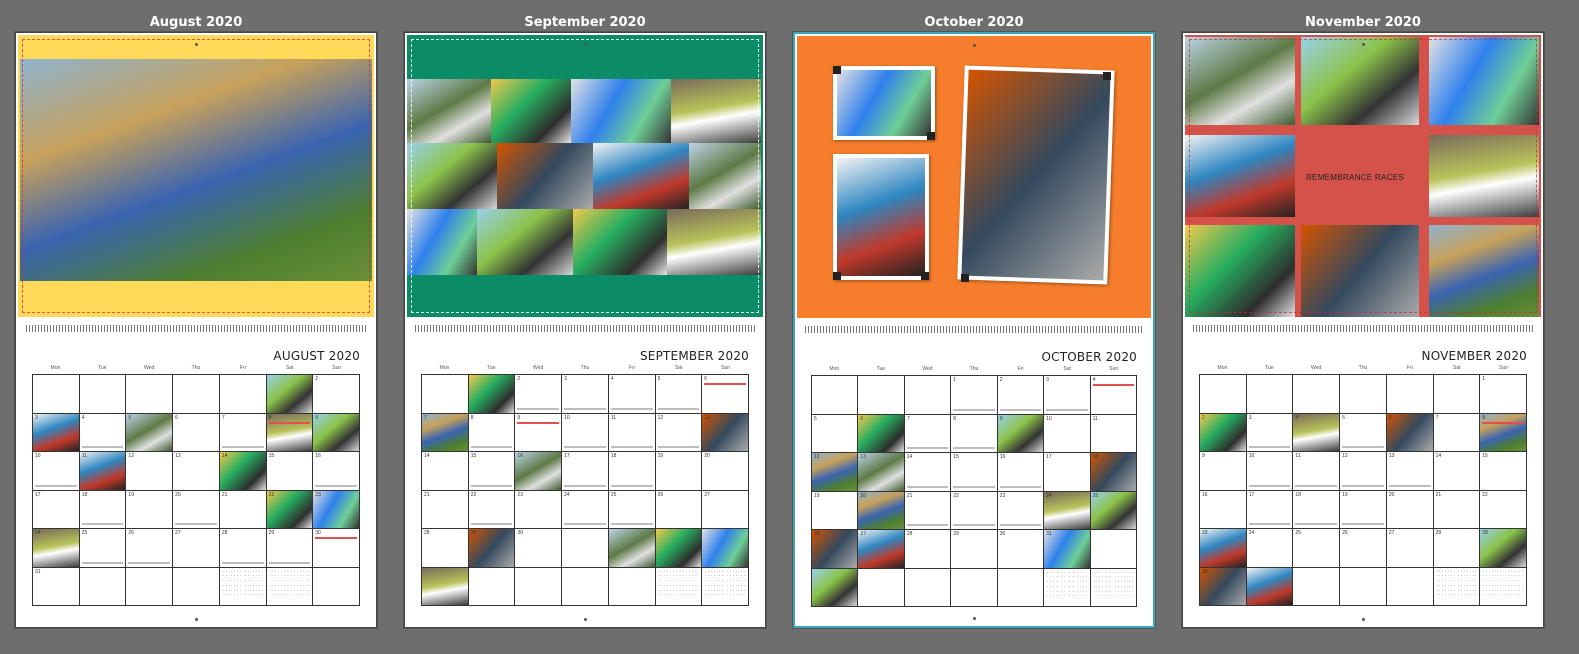 This screenshot has width=1579, height=654. I want to click on day-cell: 31, so click(56, 586).